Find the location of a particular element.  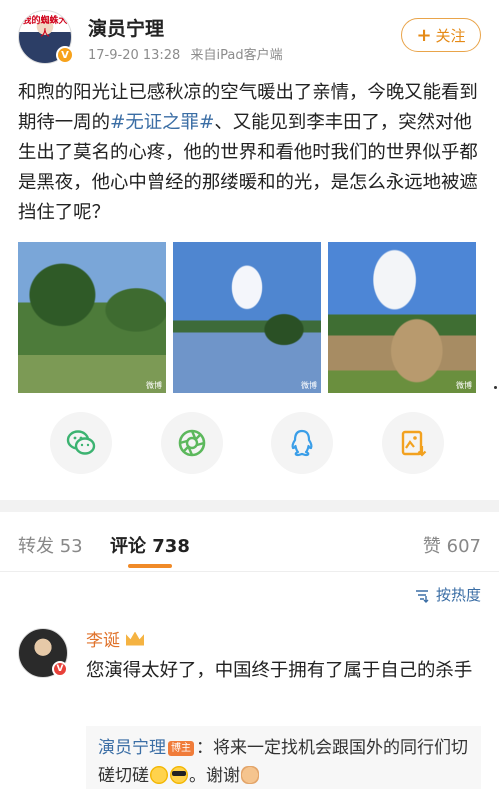

crown-icon is located at coordinates (135, 638).